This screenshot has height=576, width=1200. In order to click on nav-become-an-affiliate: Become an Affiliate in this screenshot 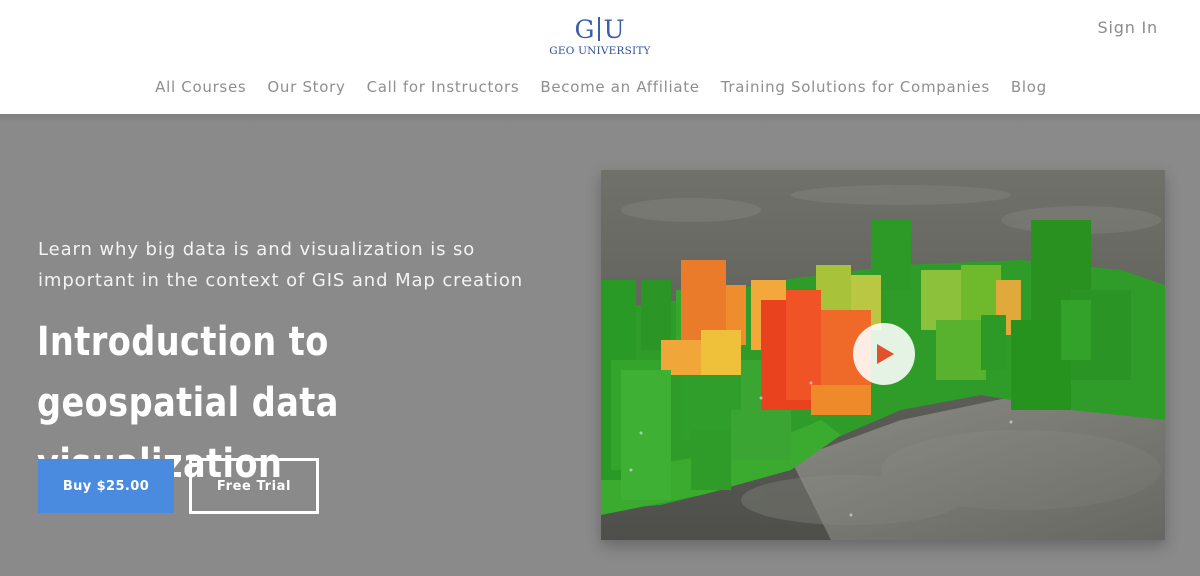, I will do `click(619, 87)`.